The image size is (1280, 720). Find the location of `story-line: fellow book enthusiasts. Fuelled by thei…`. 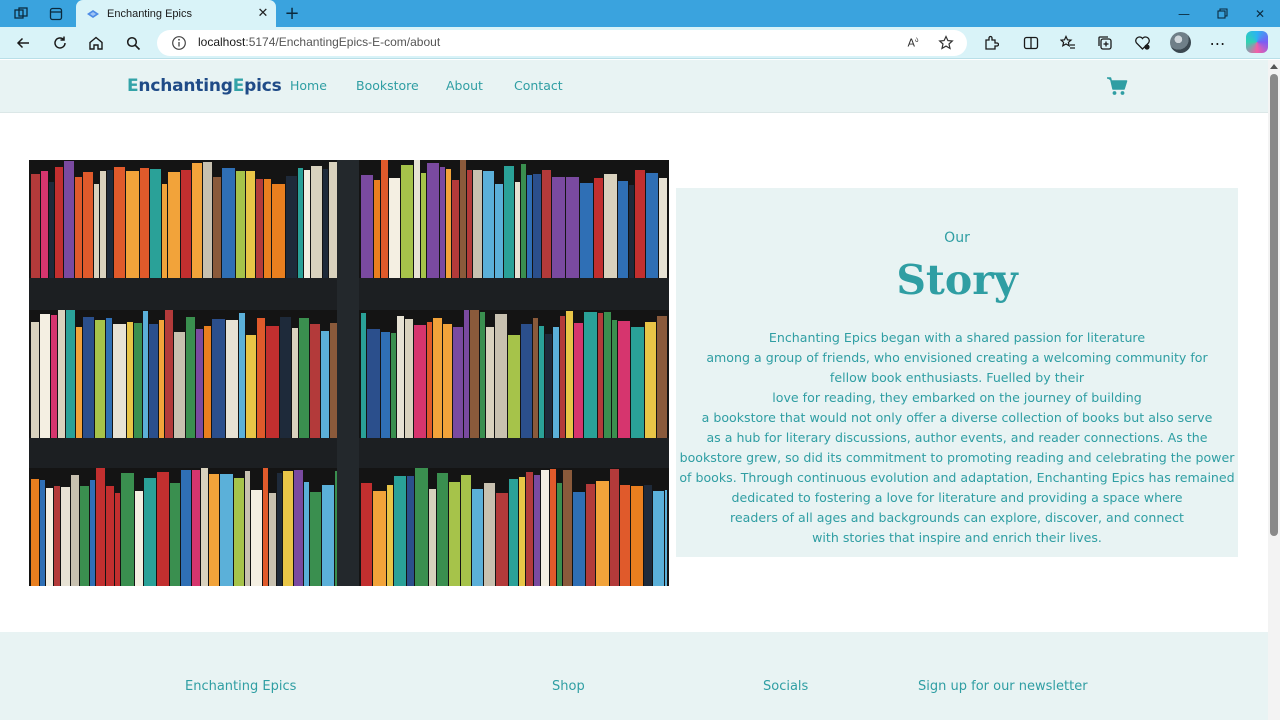

story-line: fellow book enthusiasts. Fuelled by thei… is located at coordinates (957, 377).